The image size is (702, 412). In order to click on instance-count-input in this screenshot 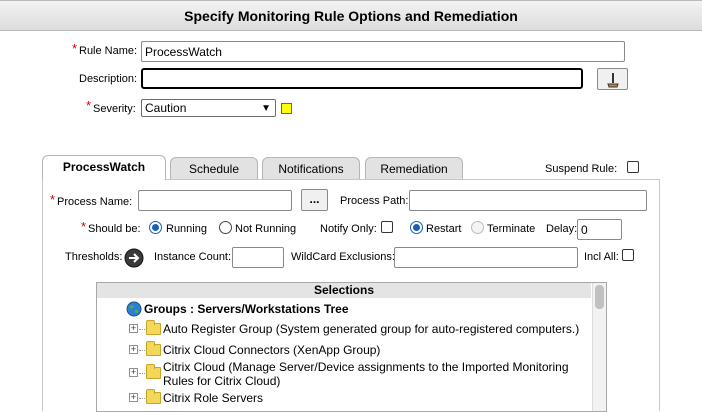, I will do `click(258, 257)`.